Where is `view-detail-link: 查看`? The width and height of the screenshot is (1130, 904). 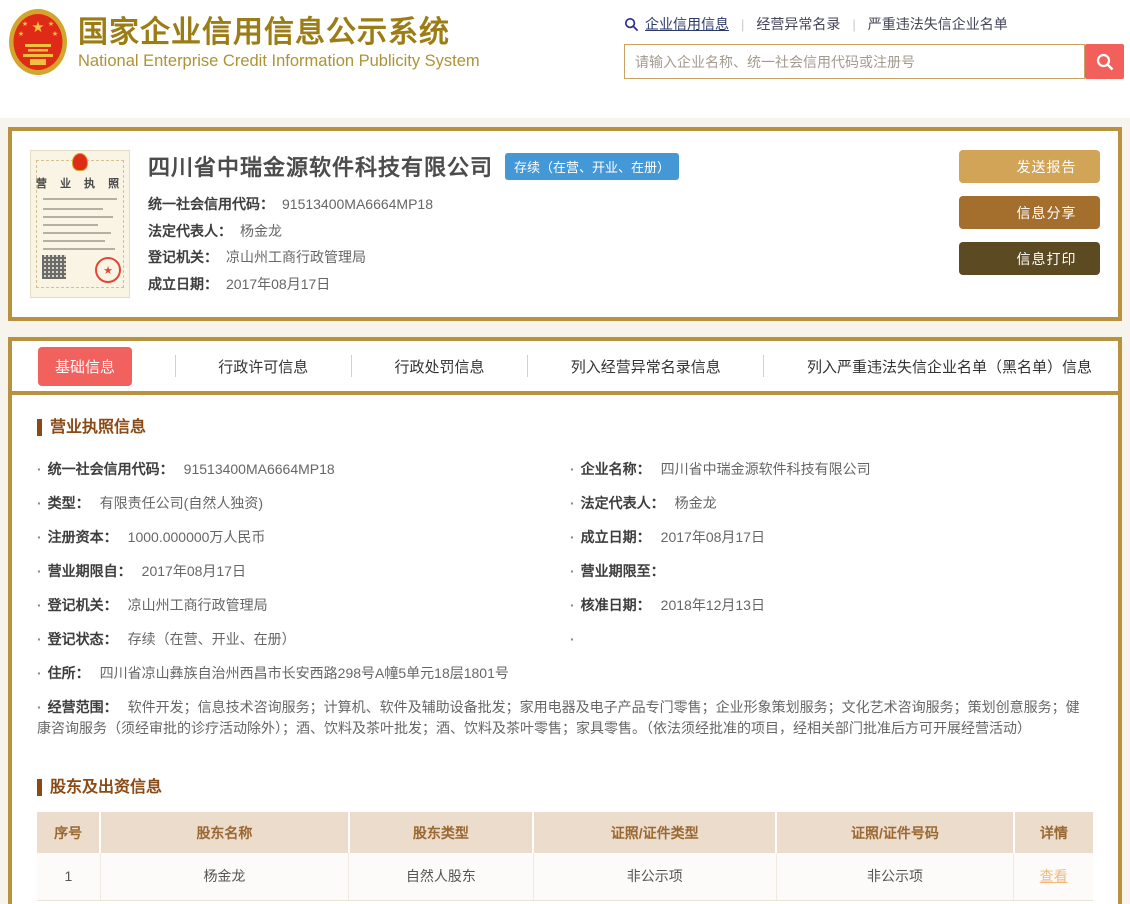 view-detail-link: 查看 is located at coordinates (1054, 876).